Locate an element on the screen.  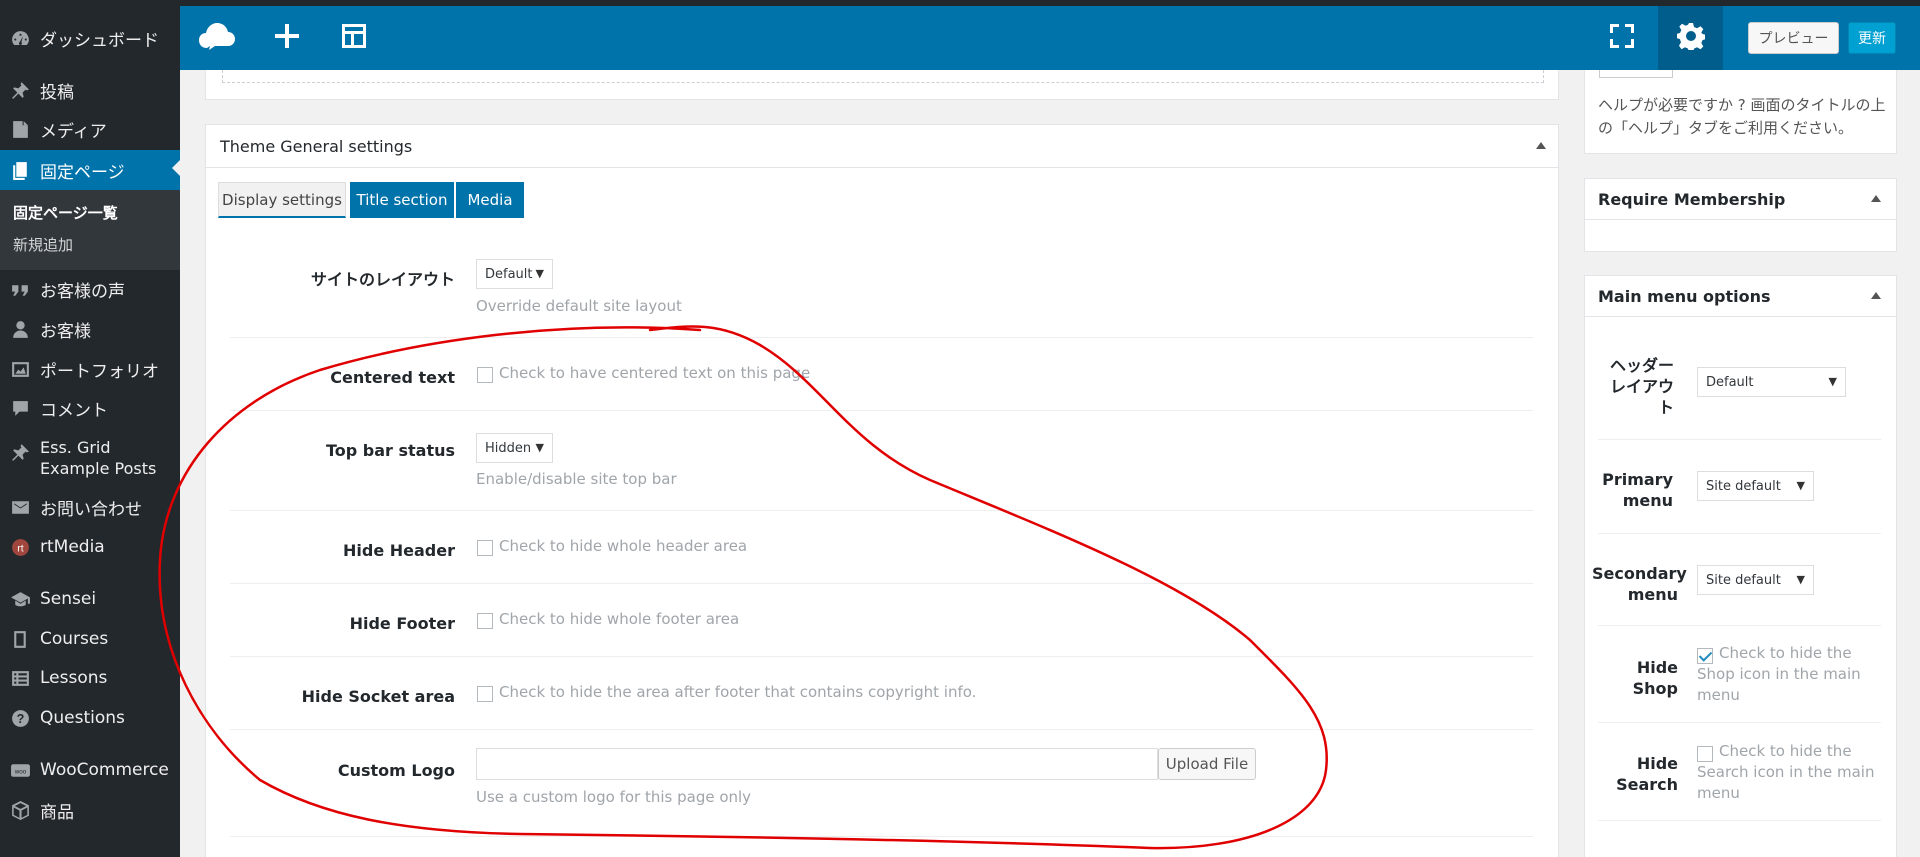
comment-icon is located at coordinates (20, 408).